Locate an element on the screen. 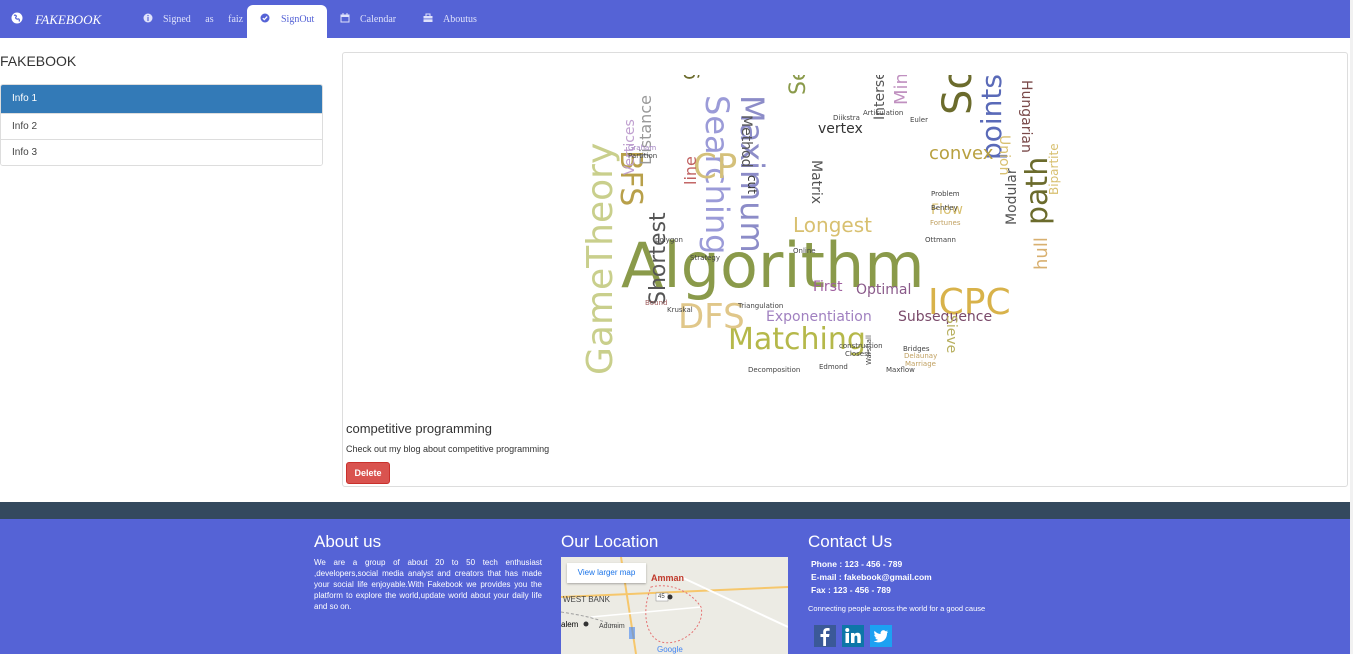 This screenshot has width=1353, height=654. wordcloud-word: Bipartite is located at coordinates (1054, 169).